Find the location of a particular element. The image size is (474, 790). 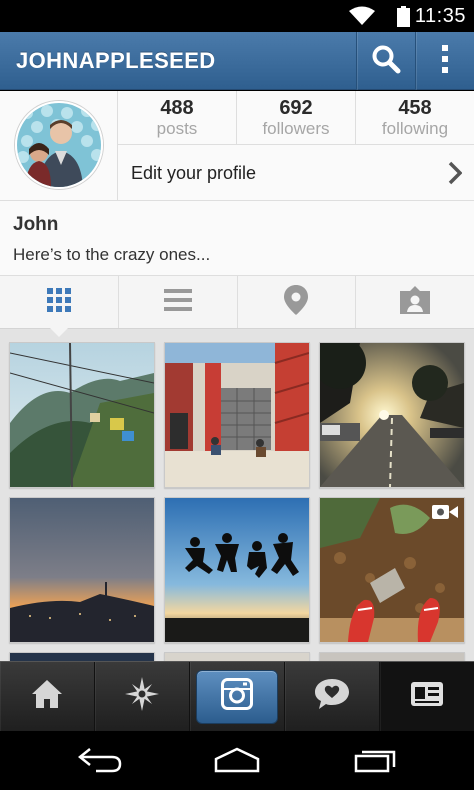

bottom-nav is located at coordinates (237, 696).